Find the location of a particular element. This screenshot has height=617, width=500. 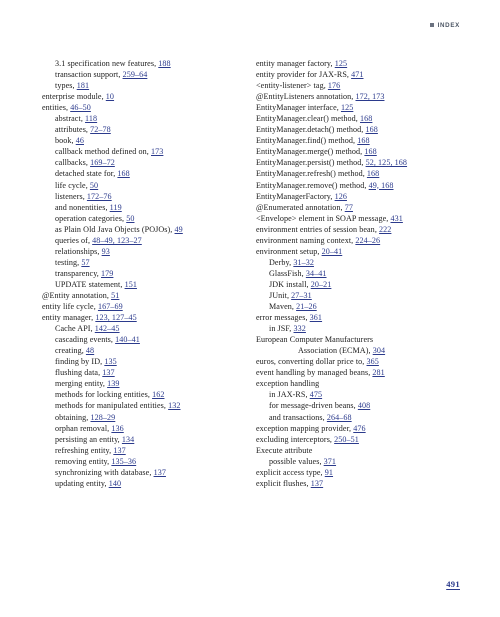

index-page-reference: 10 is located at coordinates (110, 96).